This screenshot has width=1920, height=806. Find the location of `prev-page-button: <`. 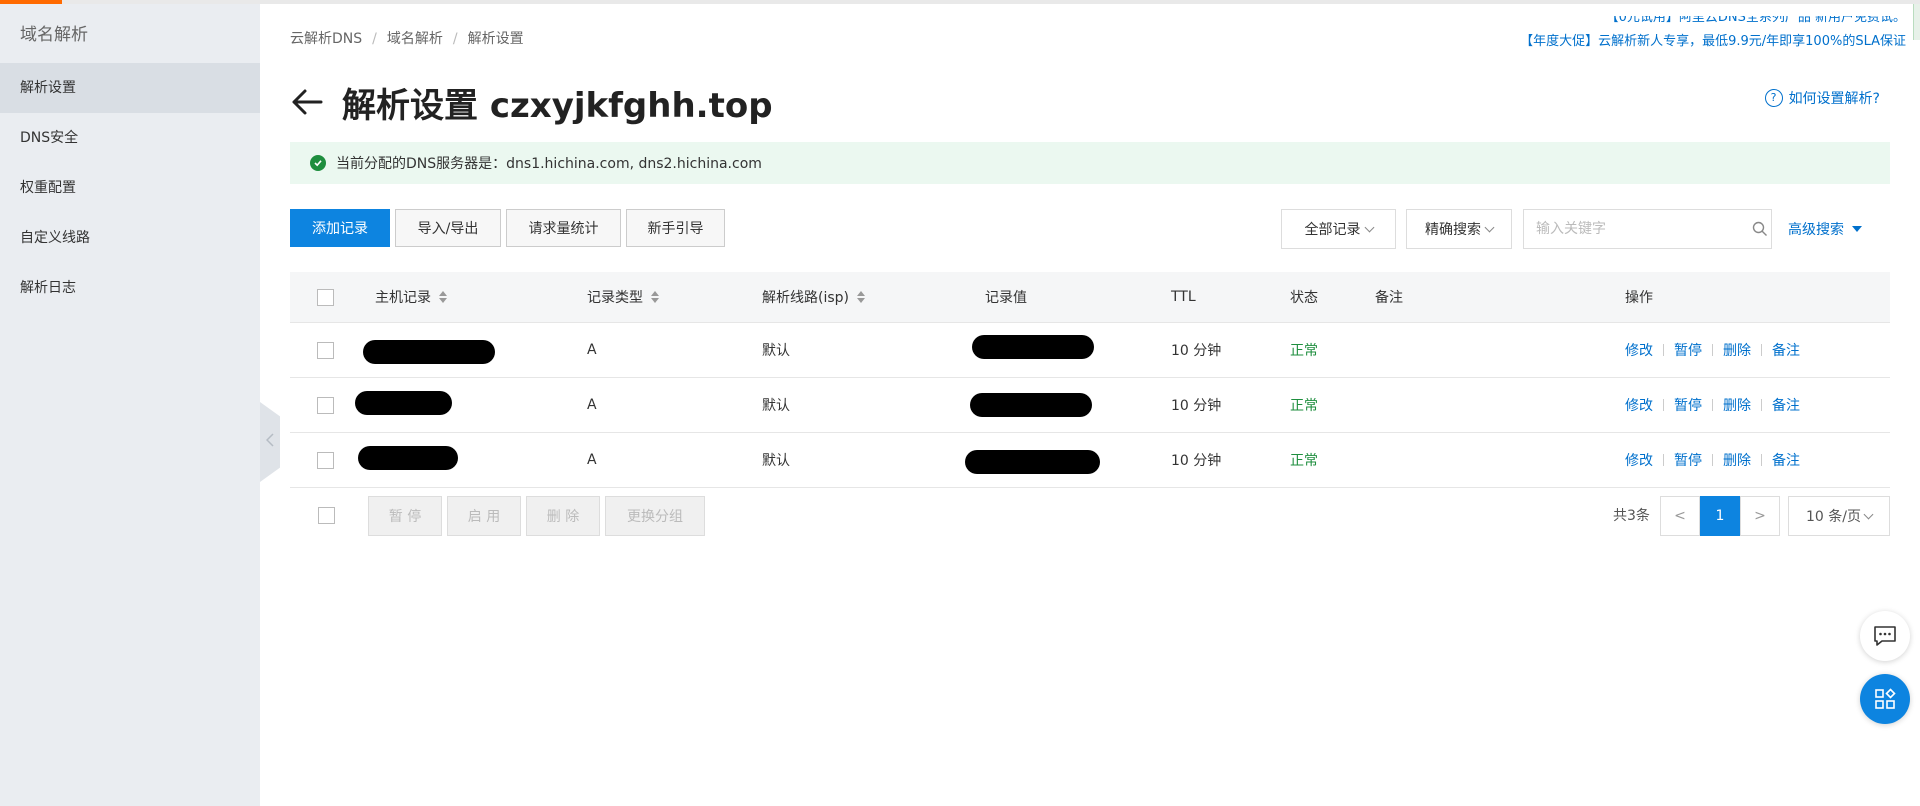

prev-page-button: < is located at coordinates (1680, 516).